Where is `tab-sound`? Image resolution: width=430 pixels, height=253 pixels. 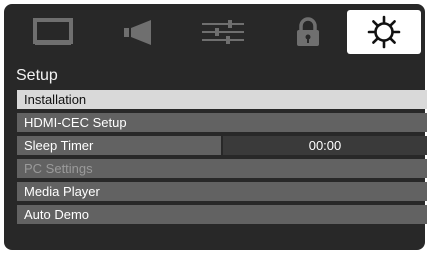 tab-sound is located at coordinates (138, 32).